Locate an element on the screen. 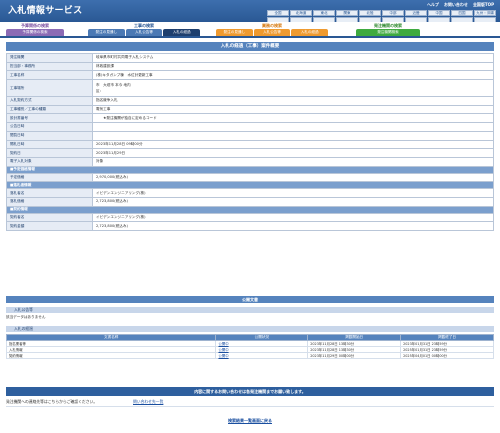  row-label: 契約金額 is located at coordinates (49, 226).